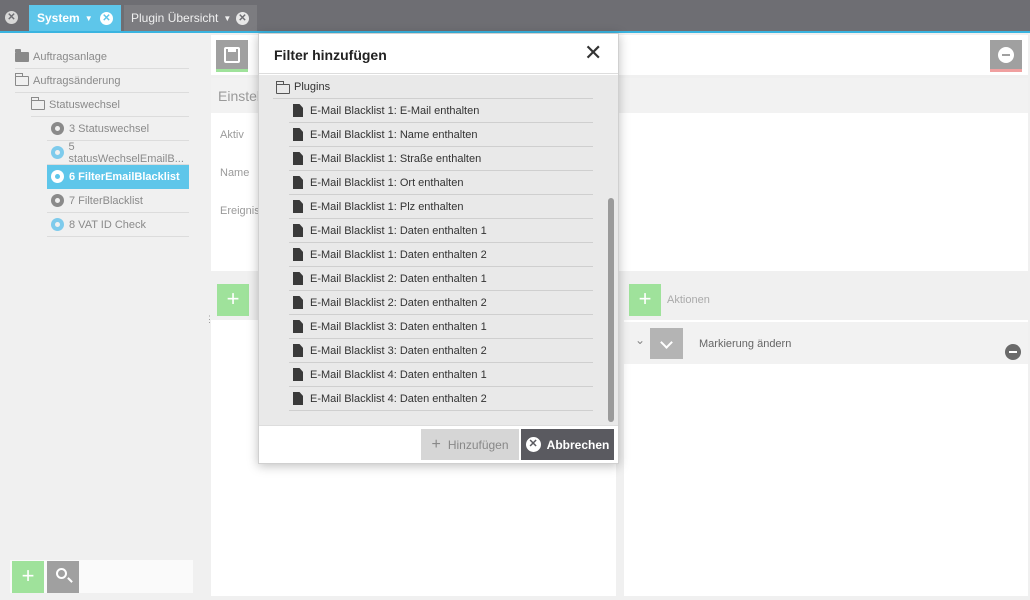  I want to click on tree-item-auftragsanlage: Auftragsanlage, so click(102, 57).